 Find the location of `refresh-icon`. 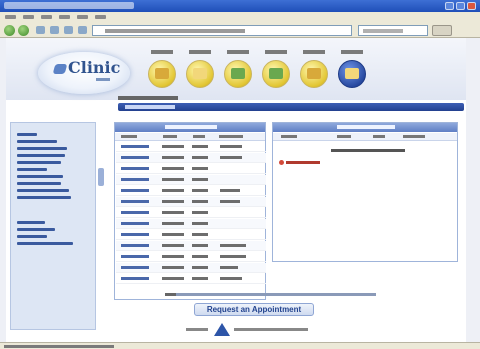

refresh-icon is located at coordinates (54, 30).